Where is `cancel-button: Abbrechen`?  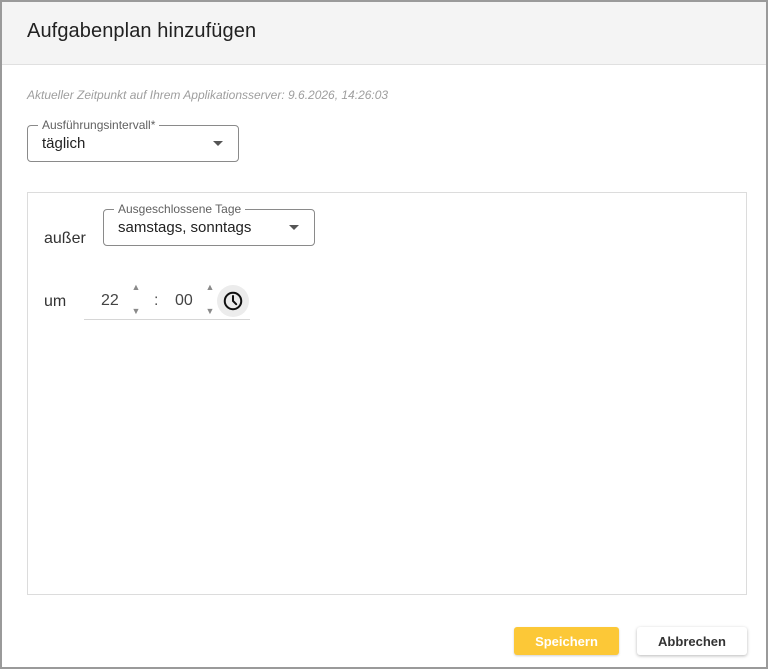 cancel-button: Abbrechen is located at coordinates (692, 641).